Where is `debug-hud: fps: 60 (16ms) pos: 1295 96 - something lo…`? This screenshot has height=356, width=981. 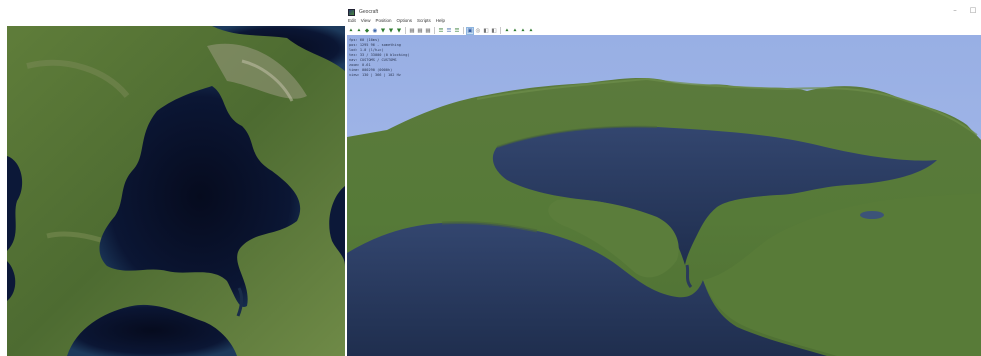 debug-hud: fps: 60 (16ms) pos: 1295 96 - something lo… is located at coordinates (379, 58).